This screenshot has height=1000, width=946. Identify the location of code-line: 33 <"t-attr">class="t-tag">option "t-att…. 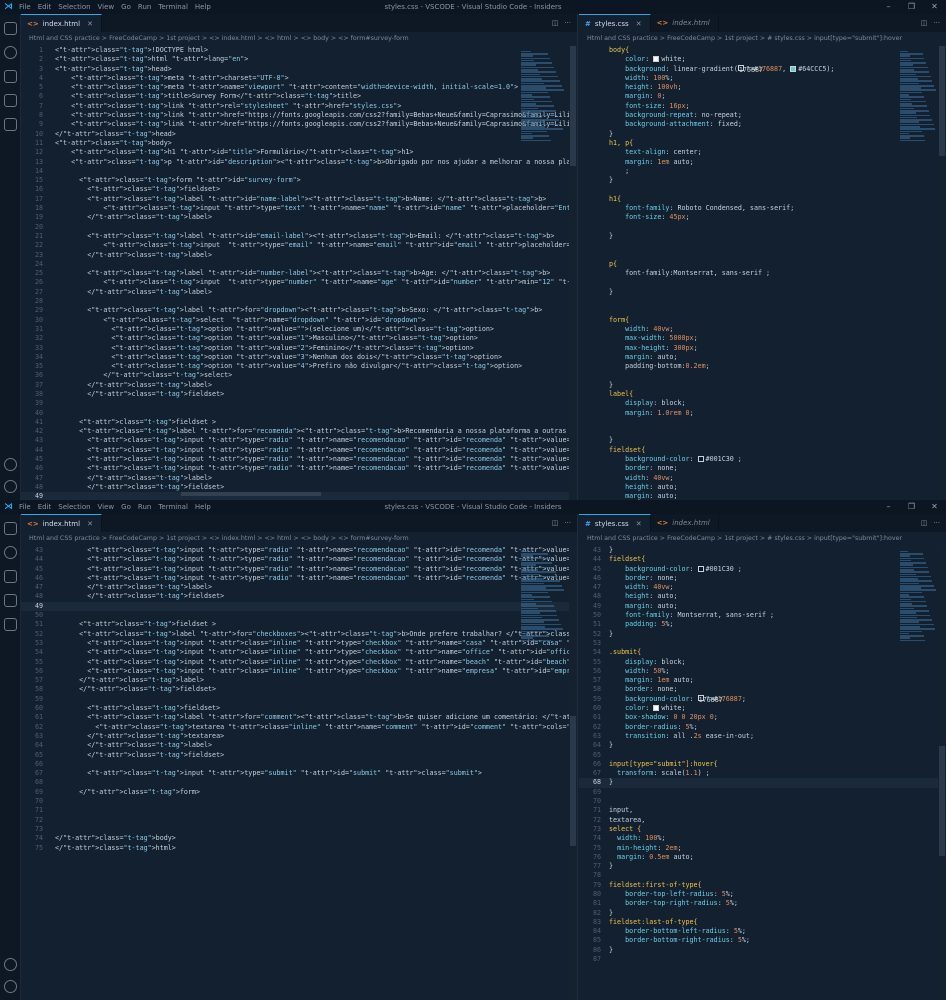
(299, 348).